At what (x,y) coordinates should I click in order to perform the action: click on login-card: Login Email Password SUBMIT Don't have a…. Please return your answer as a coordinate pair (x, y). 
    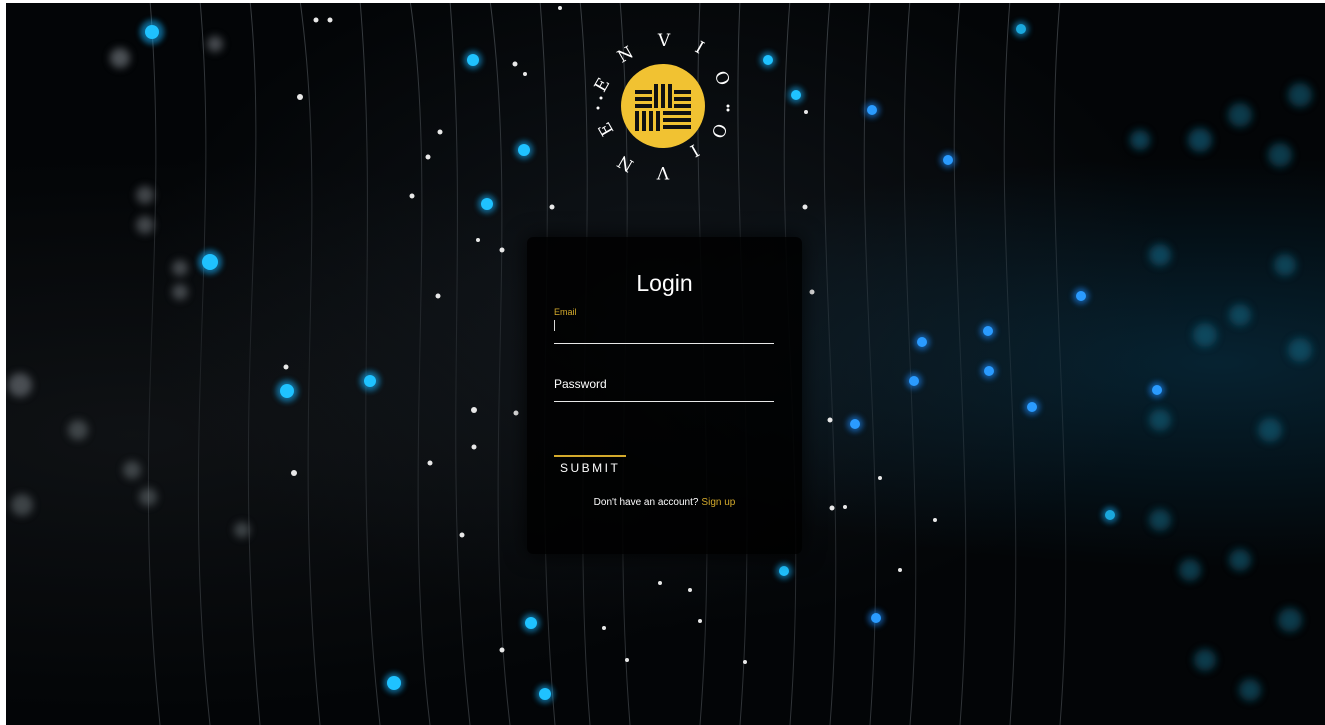
    Looking at the image, I should click on (664, 395).